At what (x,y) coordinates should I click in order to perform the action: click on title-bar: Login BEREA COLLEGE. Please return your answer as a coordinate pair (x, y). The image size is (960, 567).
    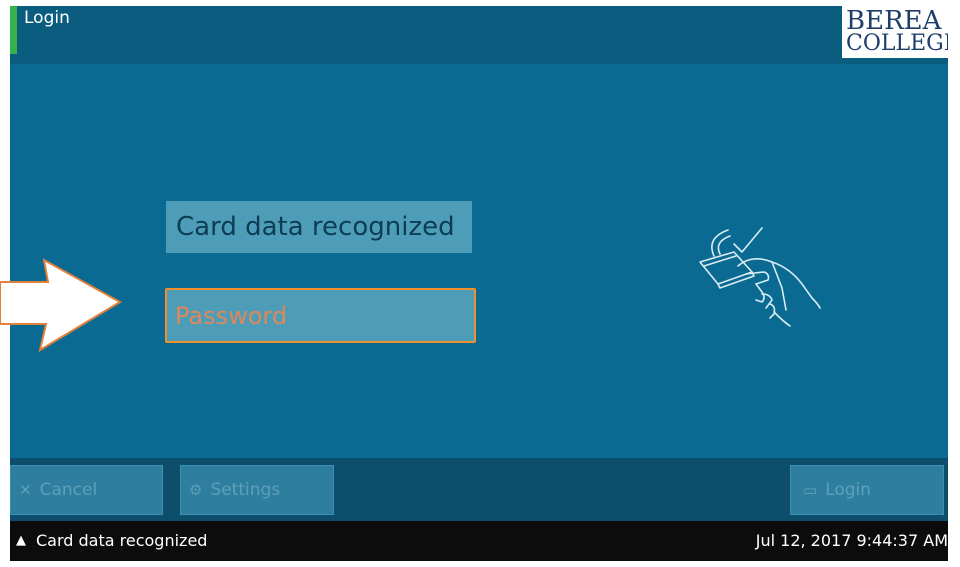
    Looking at the image, I should click on (479, 35).